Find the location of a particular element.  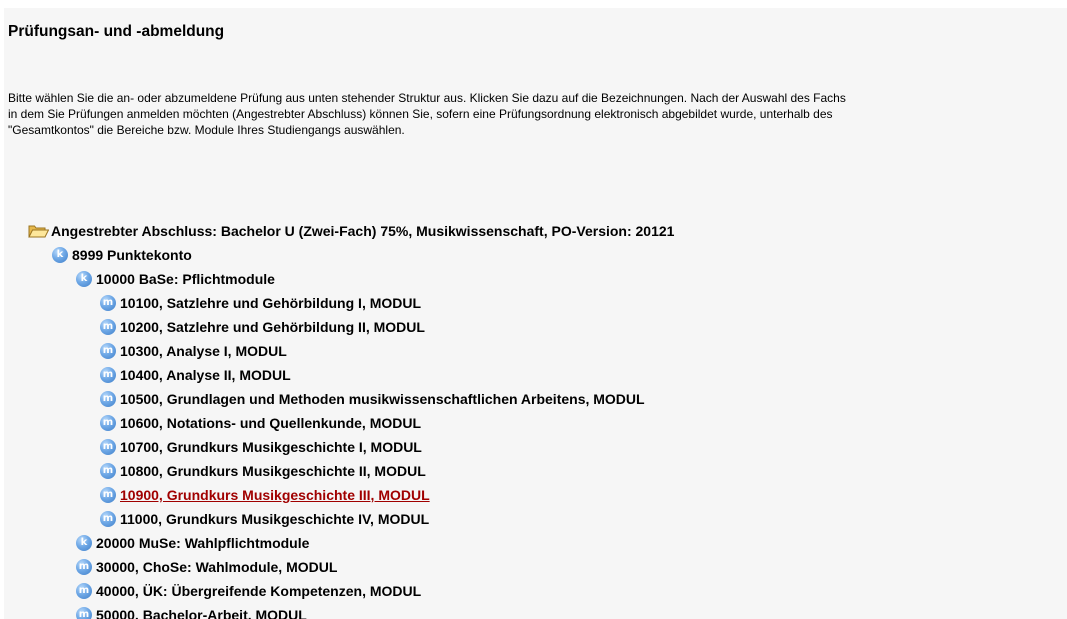

tree-node-label: 8999 Punktekonto is located at coordinates (132, 255).